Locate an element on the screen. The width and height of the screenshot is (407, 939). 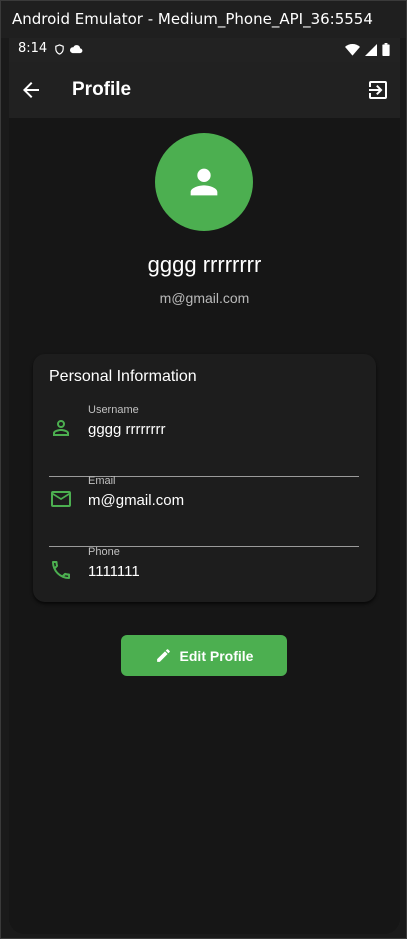
logout-button is located at coordinates (378, 90).